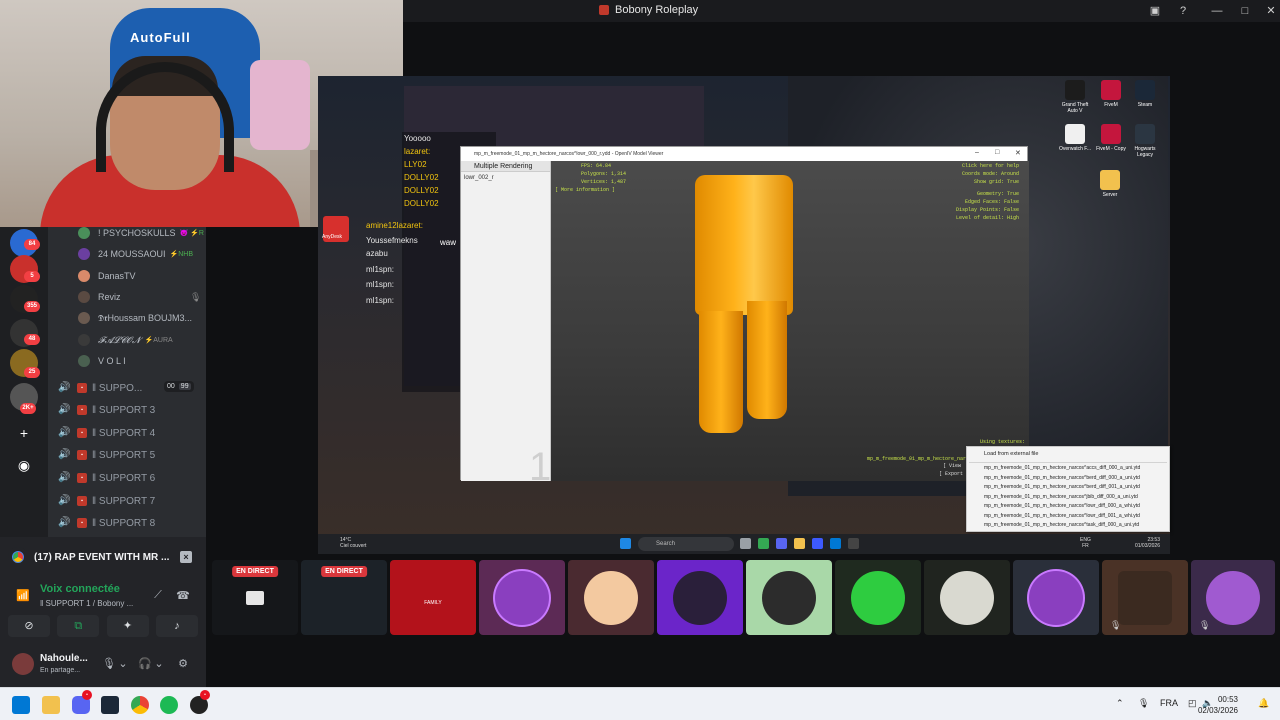 The height and width of the screenshot is (720, 1280). What do you see at coordinates (103, 557) in the screenshot?
I see `event-banner: (17) RAP EVENT WITH MR ... ×` at bounding box center [103, 557].